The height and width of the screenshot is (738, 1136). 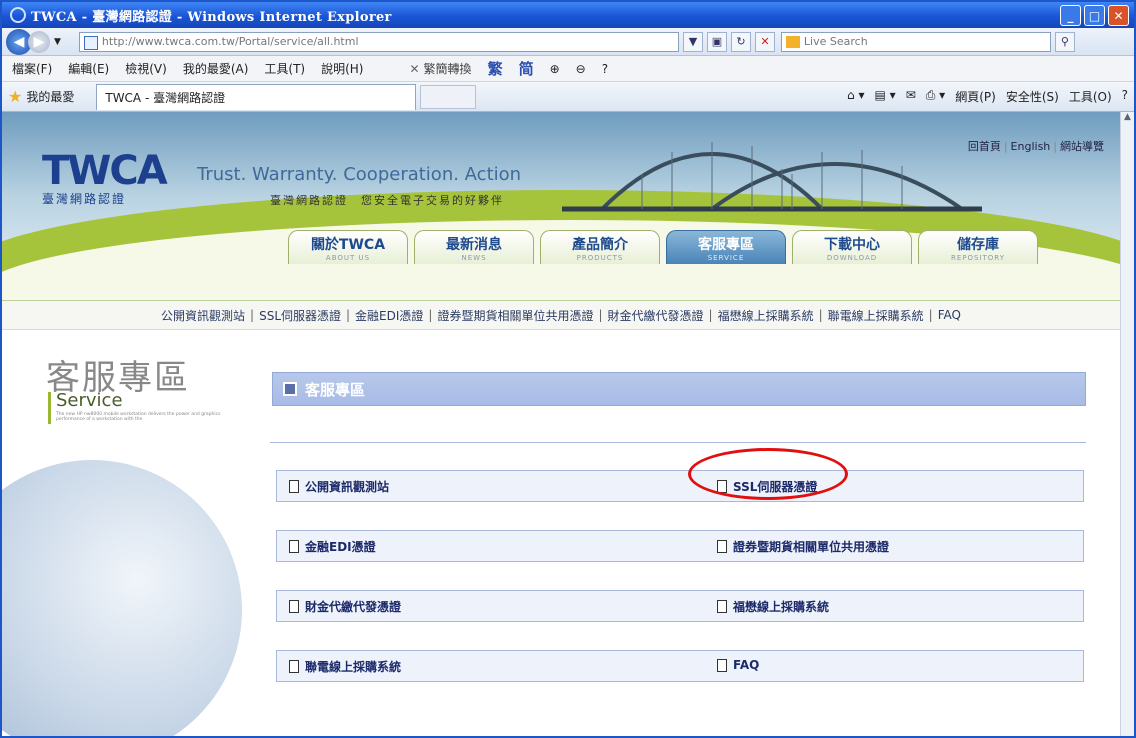 I want to click on tab-service: 客服專區 SERVICE, so click(x=726, y=247).